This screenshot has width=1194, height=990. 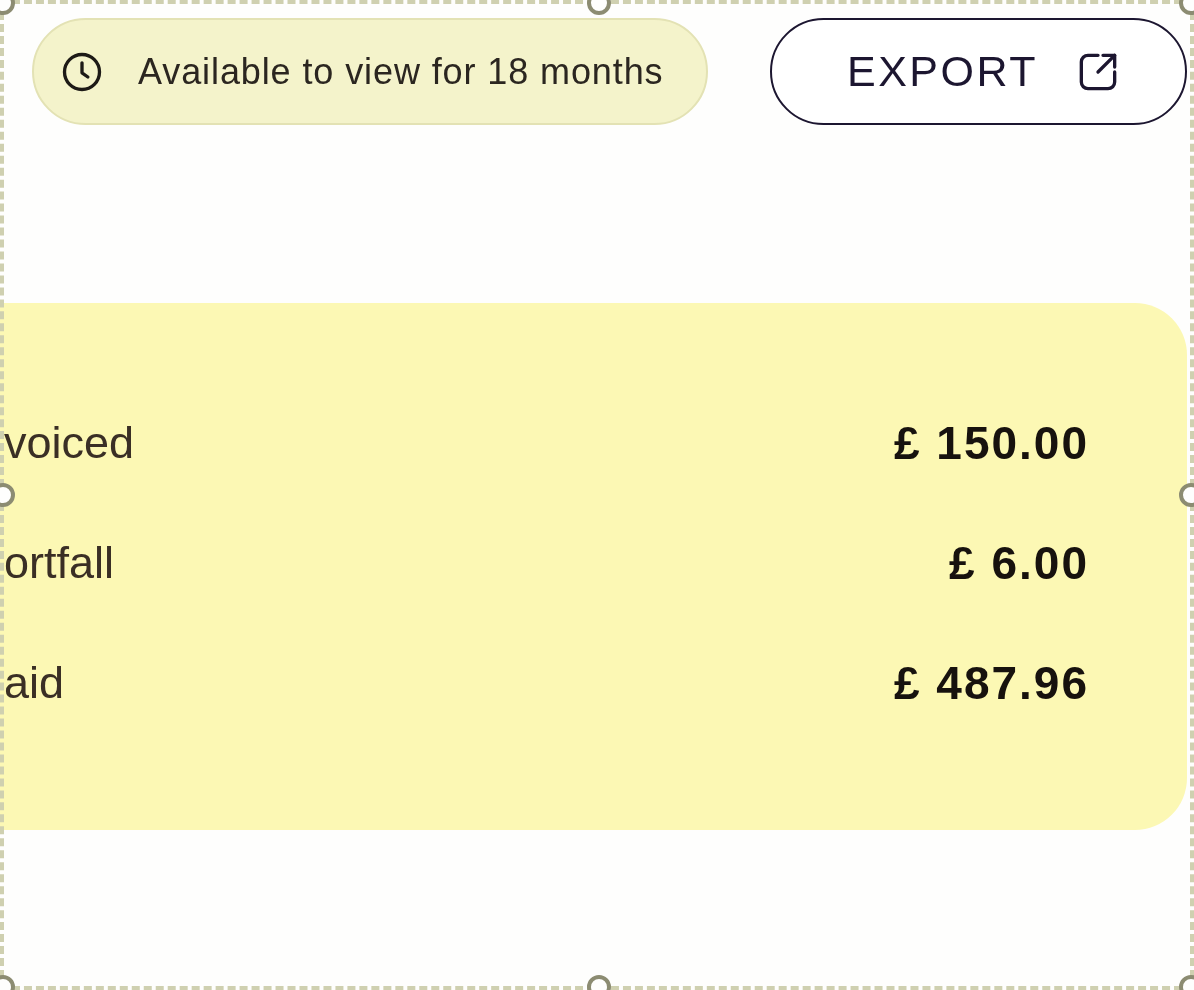 What do you see at coordinates (991, 683) in the screenshot?
I see `summary-amount: £ 487.96` at bounding box center [991, 683].